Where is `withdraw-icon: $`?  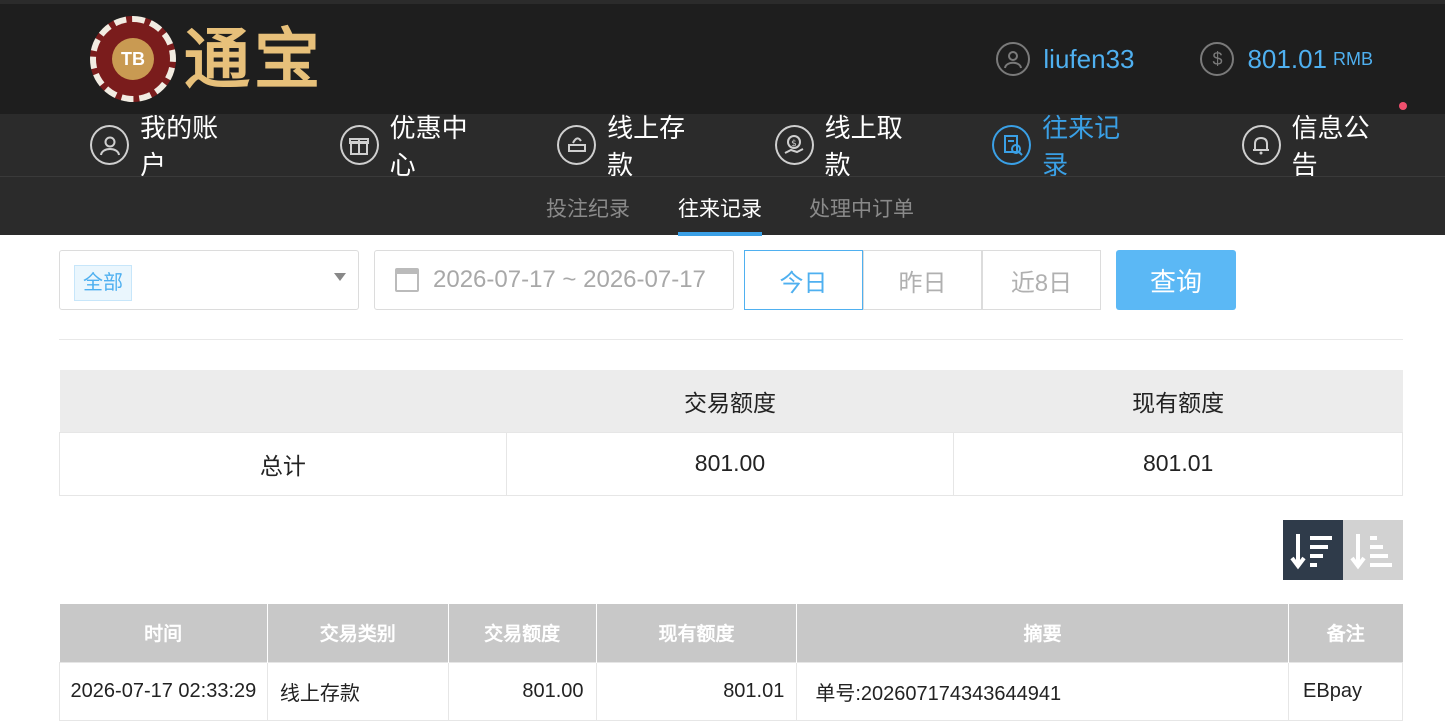 withdraw-icon: $ is located at coordinates (794, 145).